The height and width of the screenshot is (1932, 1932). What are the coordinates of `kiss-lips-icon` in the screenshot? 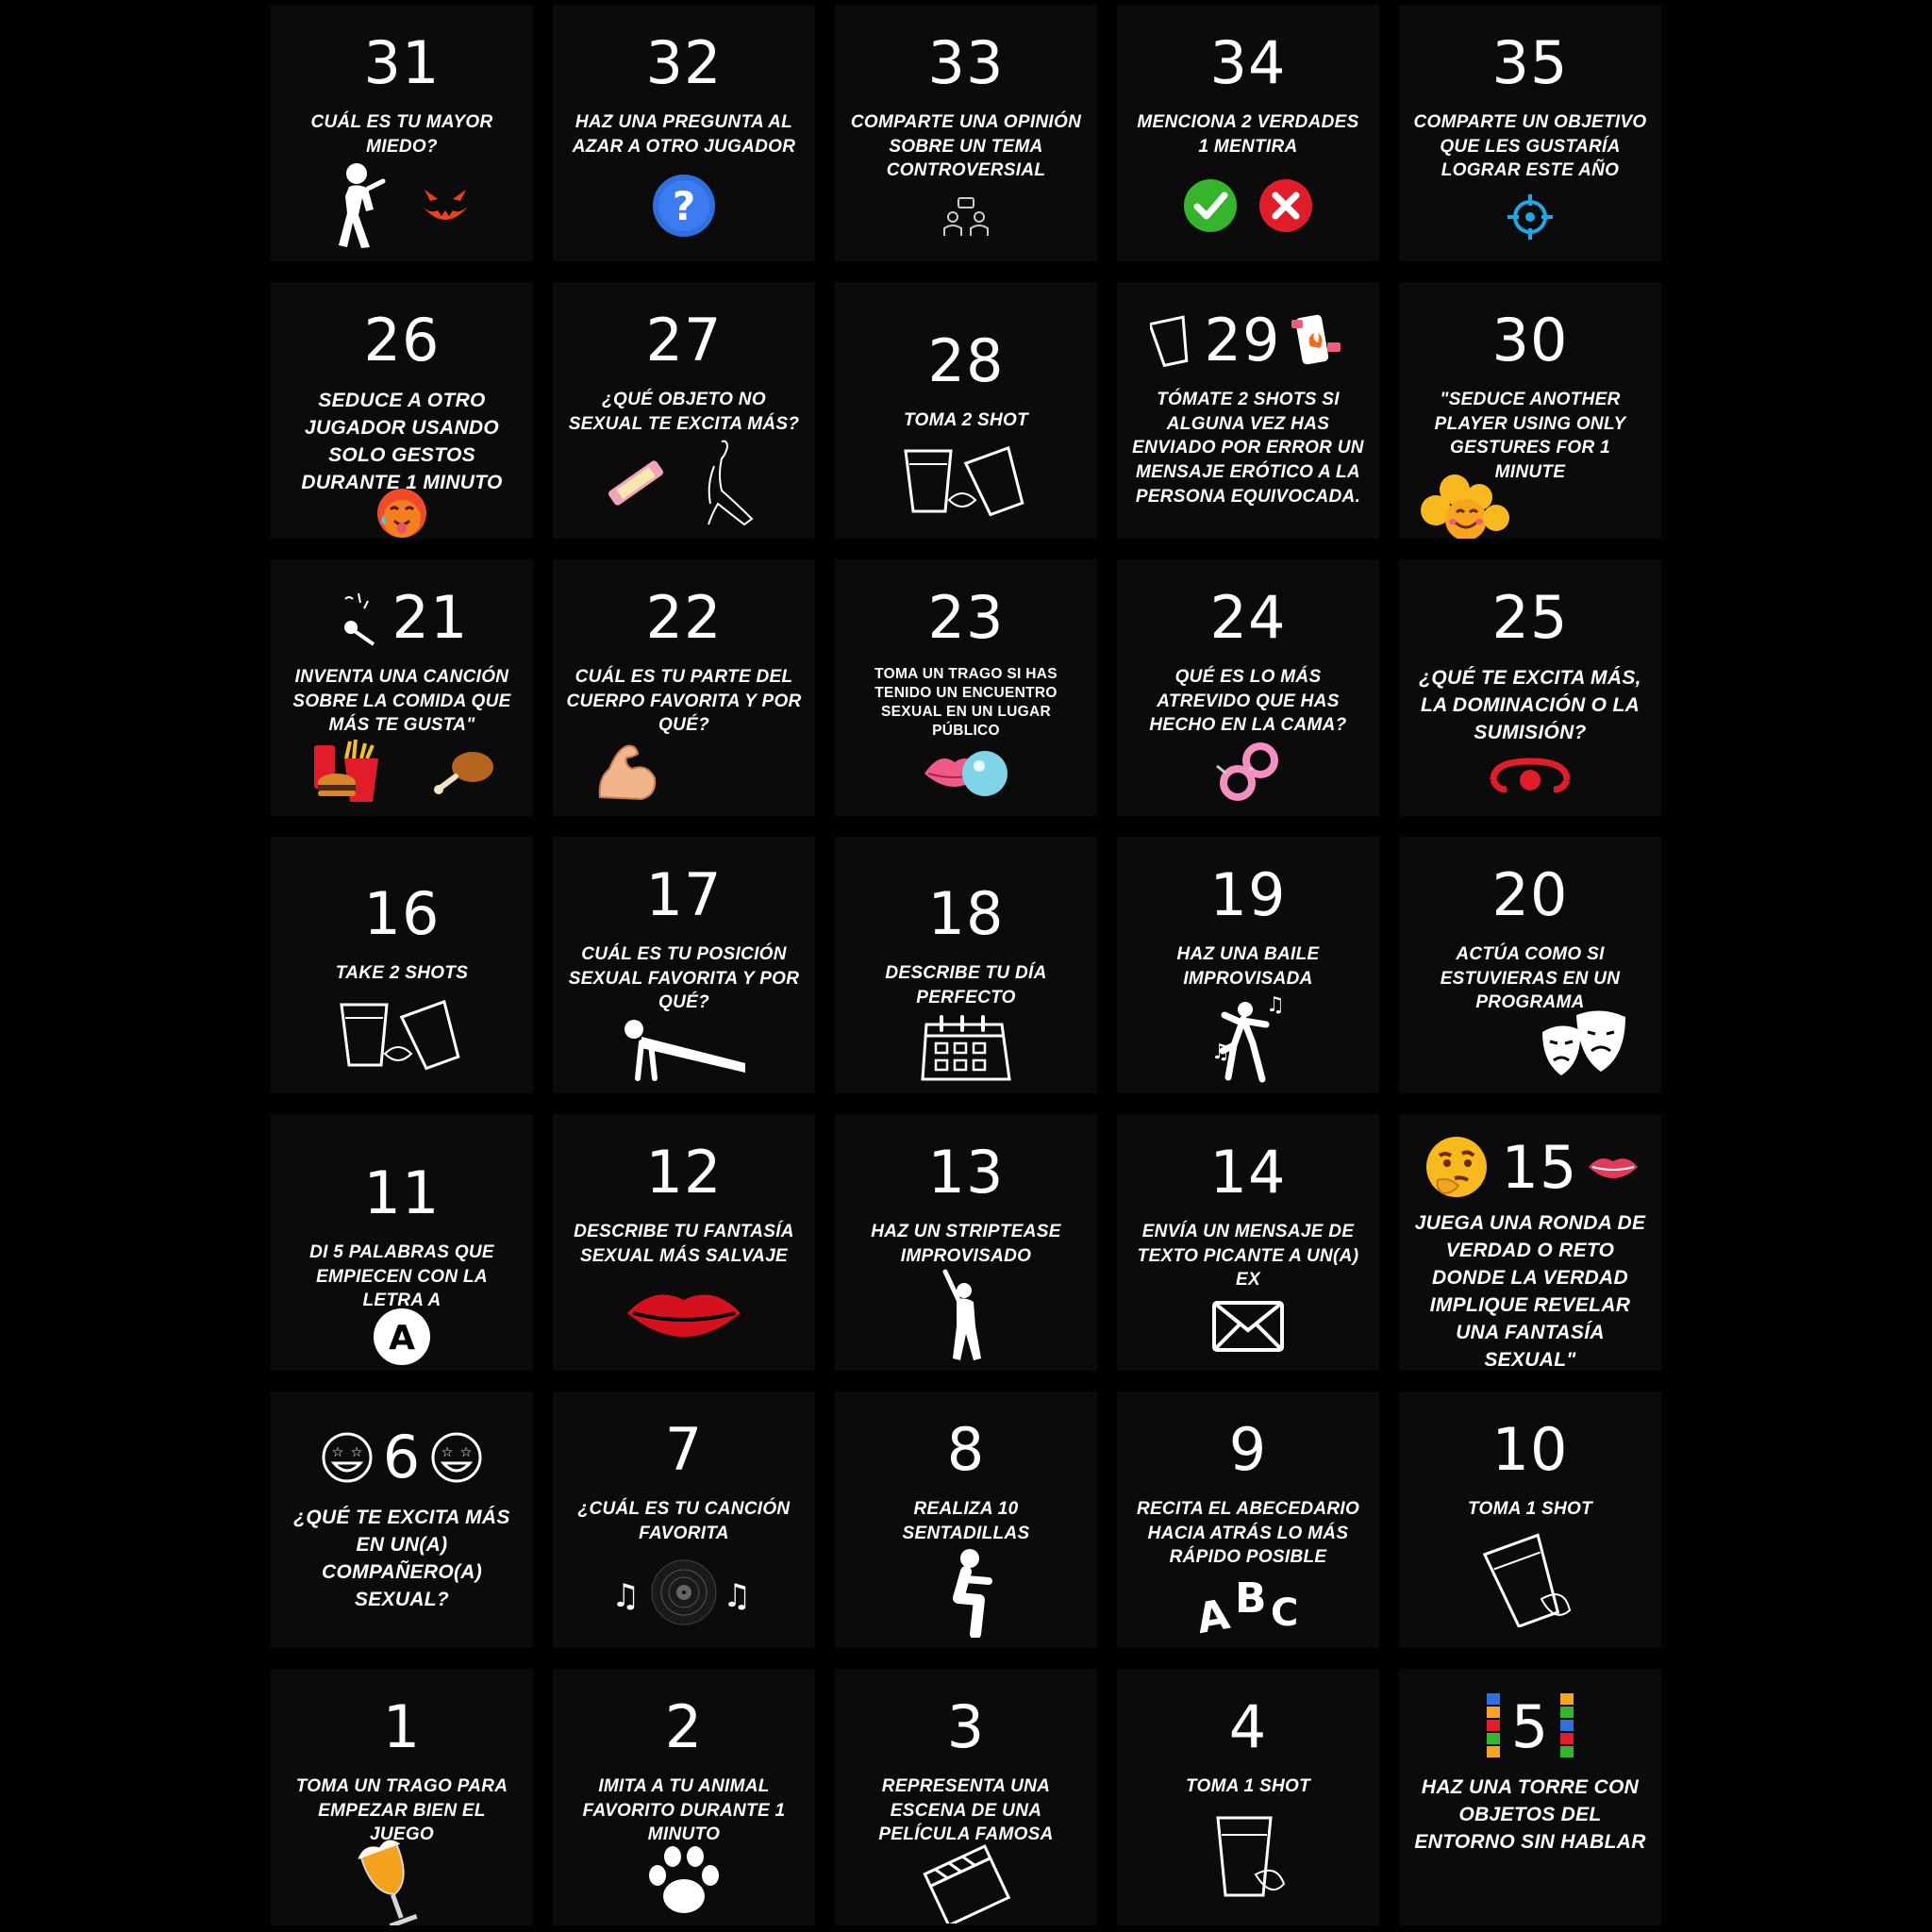 It's located at (1614, 1168).